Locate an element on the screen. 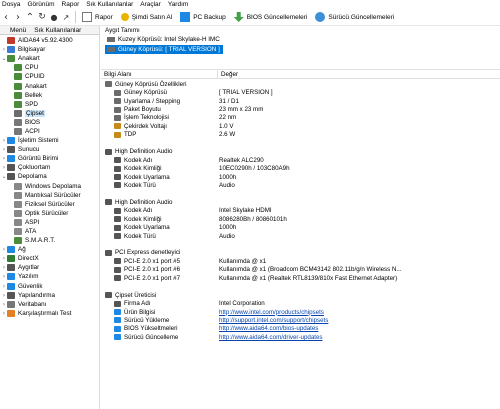 The image size is (500, 409). property-link: http://www.aida64.com/driver-updates is located at coordinates (271, 337).